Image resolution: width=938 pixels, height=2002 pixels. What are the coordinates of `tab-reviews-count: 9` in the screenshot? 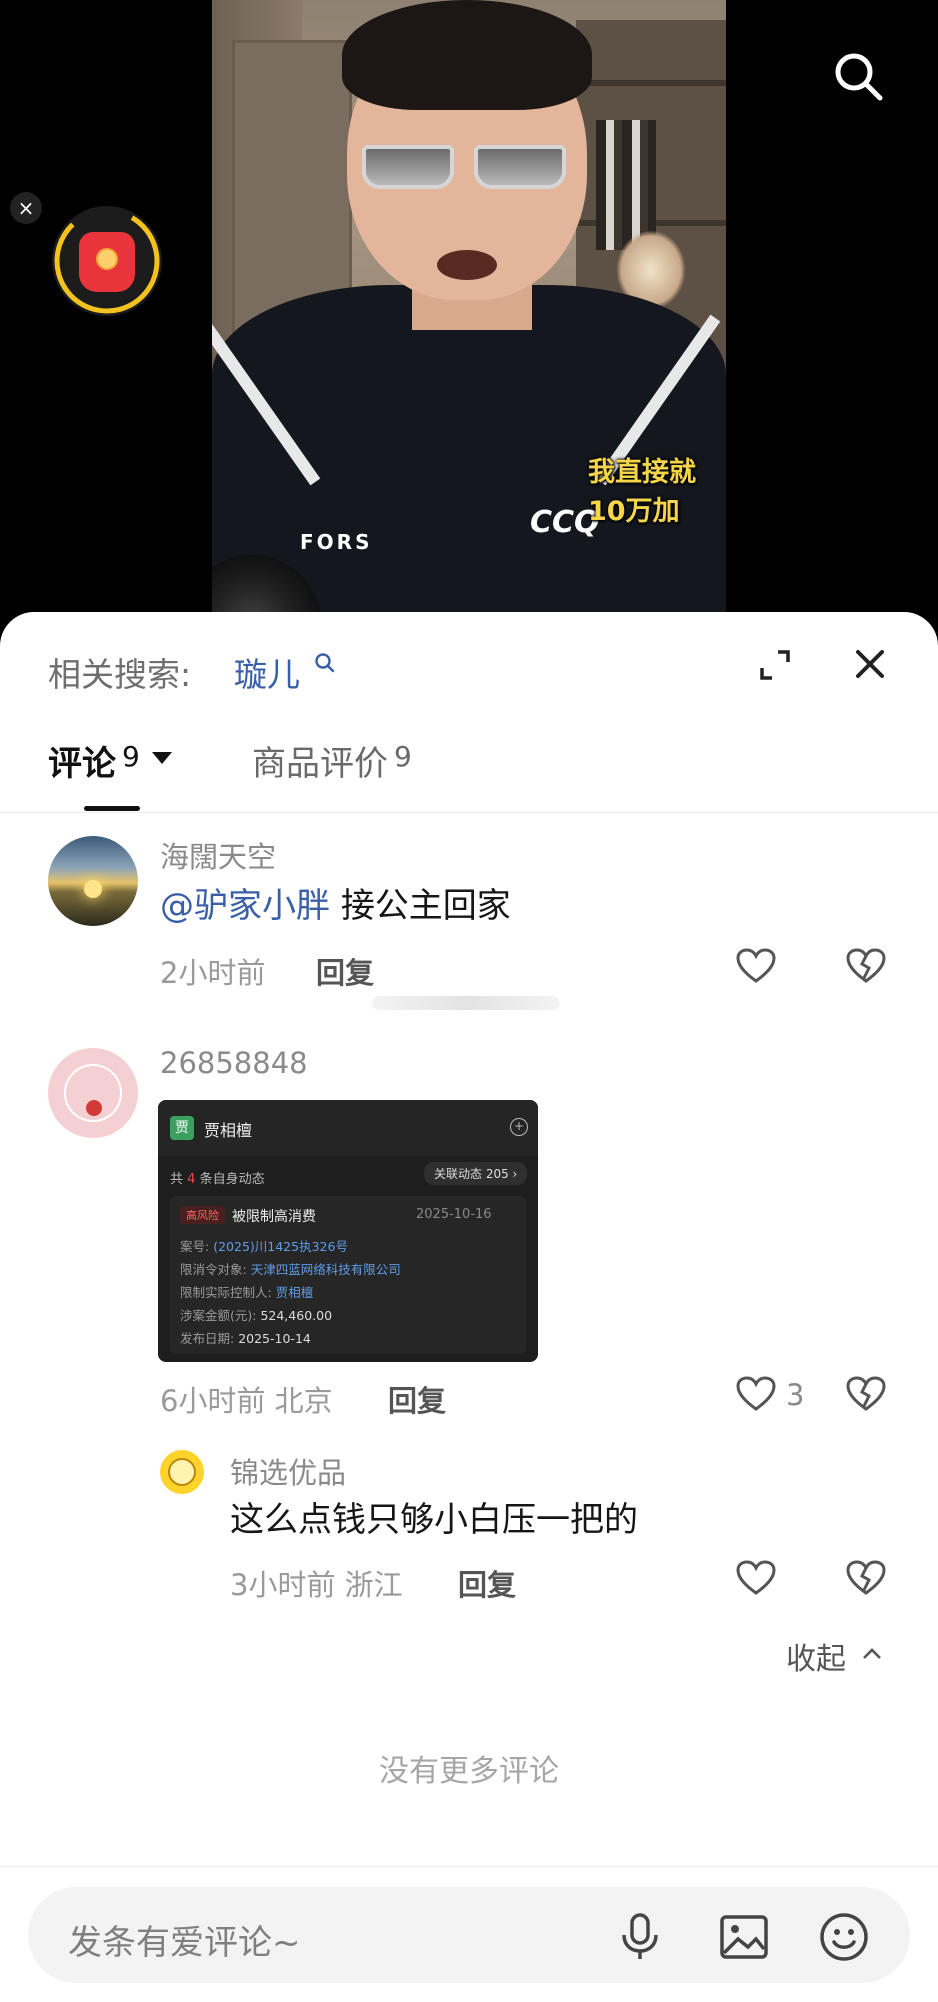 It's located at (403, 756).